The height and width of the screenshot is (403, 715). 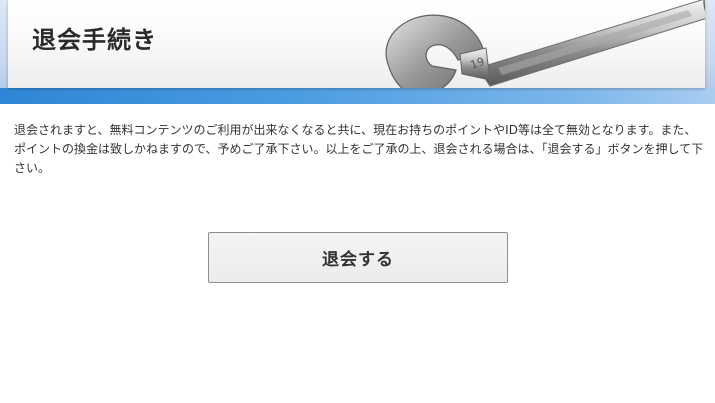 I want to click on banner-blue-bar, so click(x=357, y=96).